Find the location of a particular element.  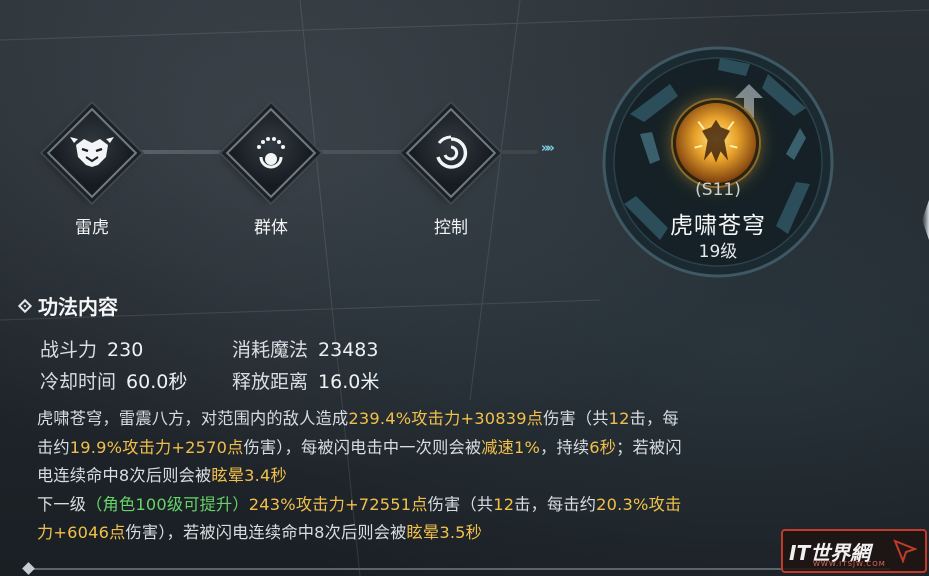

control-swirl-icon is located at coordinates (452, 152).